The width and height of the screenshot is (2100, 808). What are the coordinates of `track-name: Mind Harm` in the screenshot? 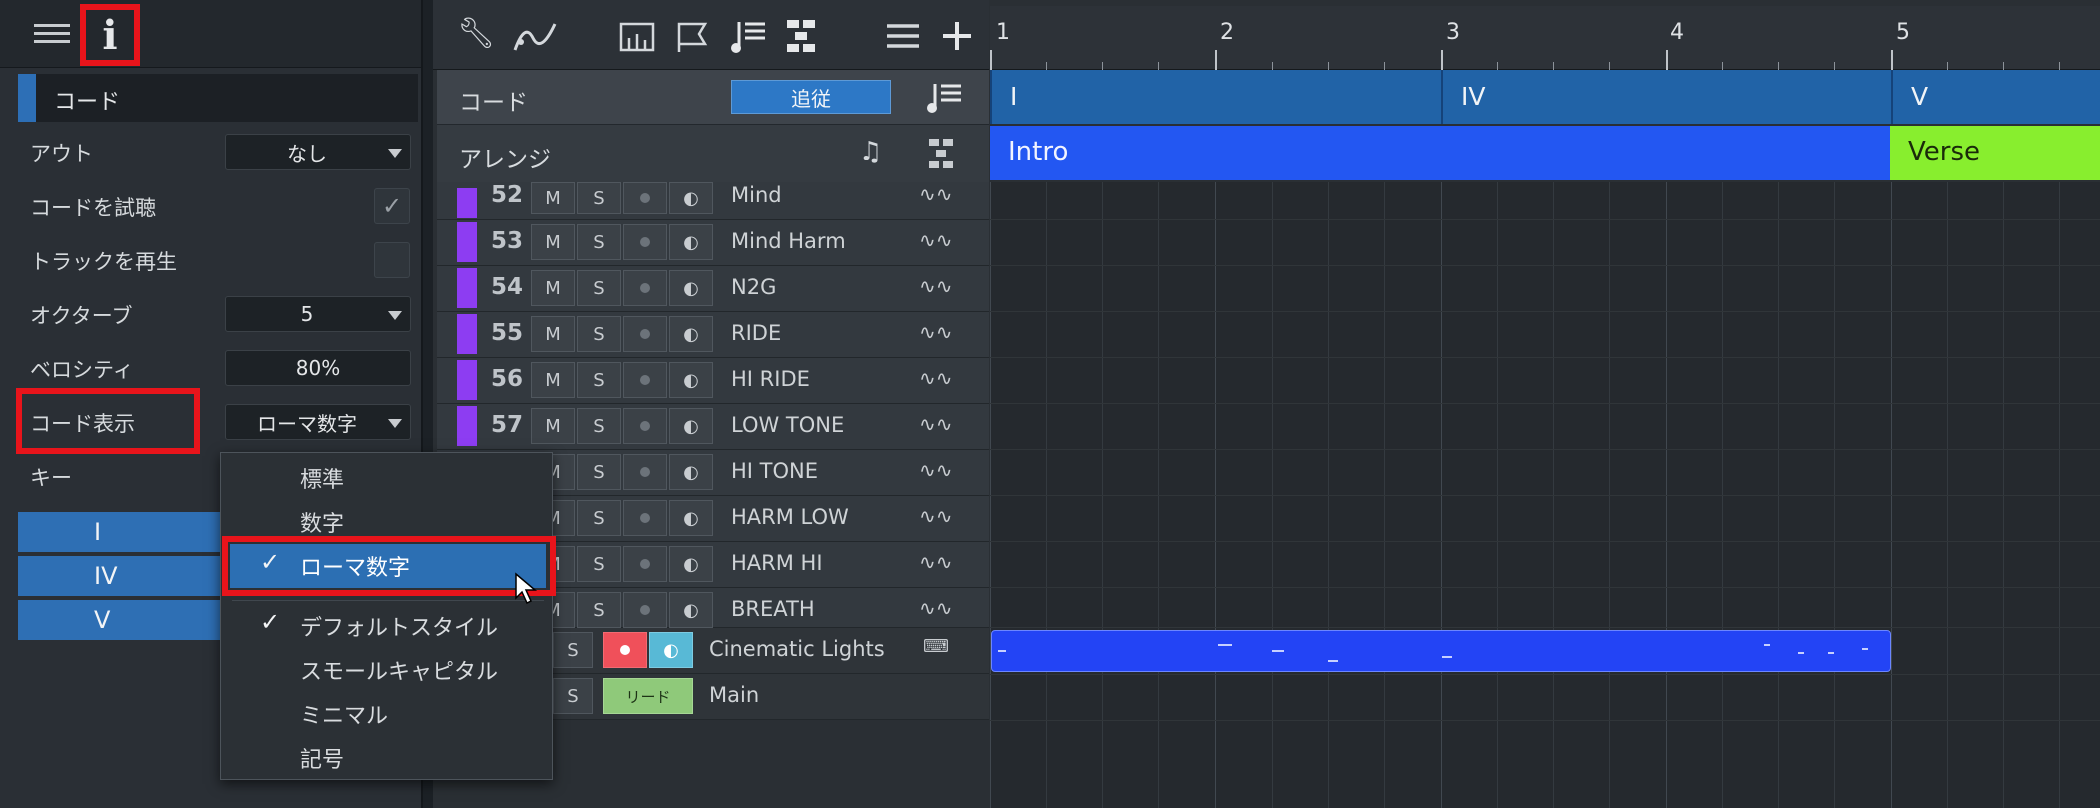 It's located at (788, 241).